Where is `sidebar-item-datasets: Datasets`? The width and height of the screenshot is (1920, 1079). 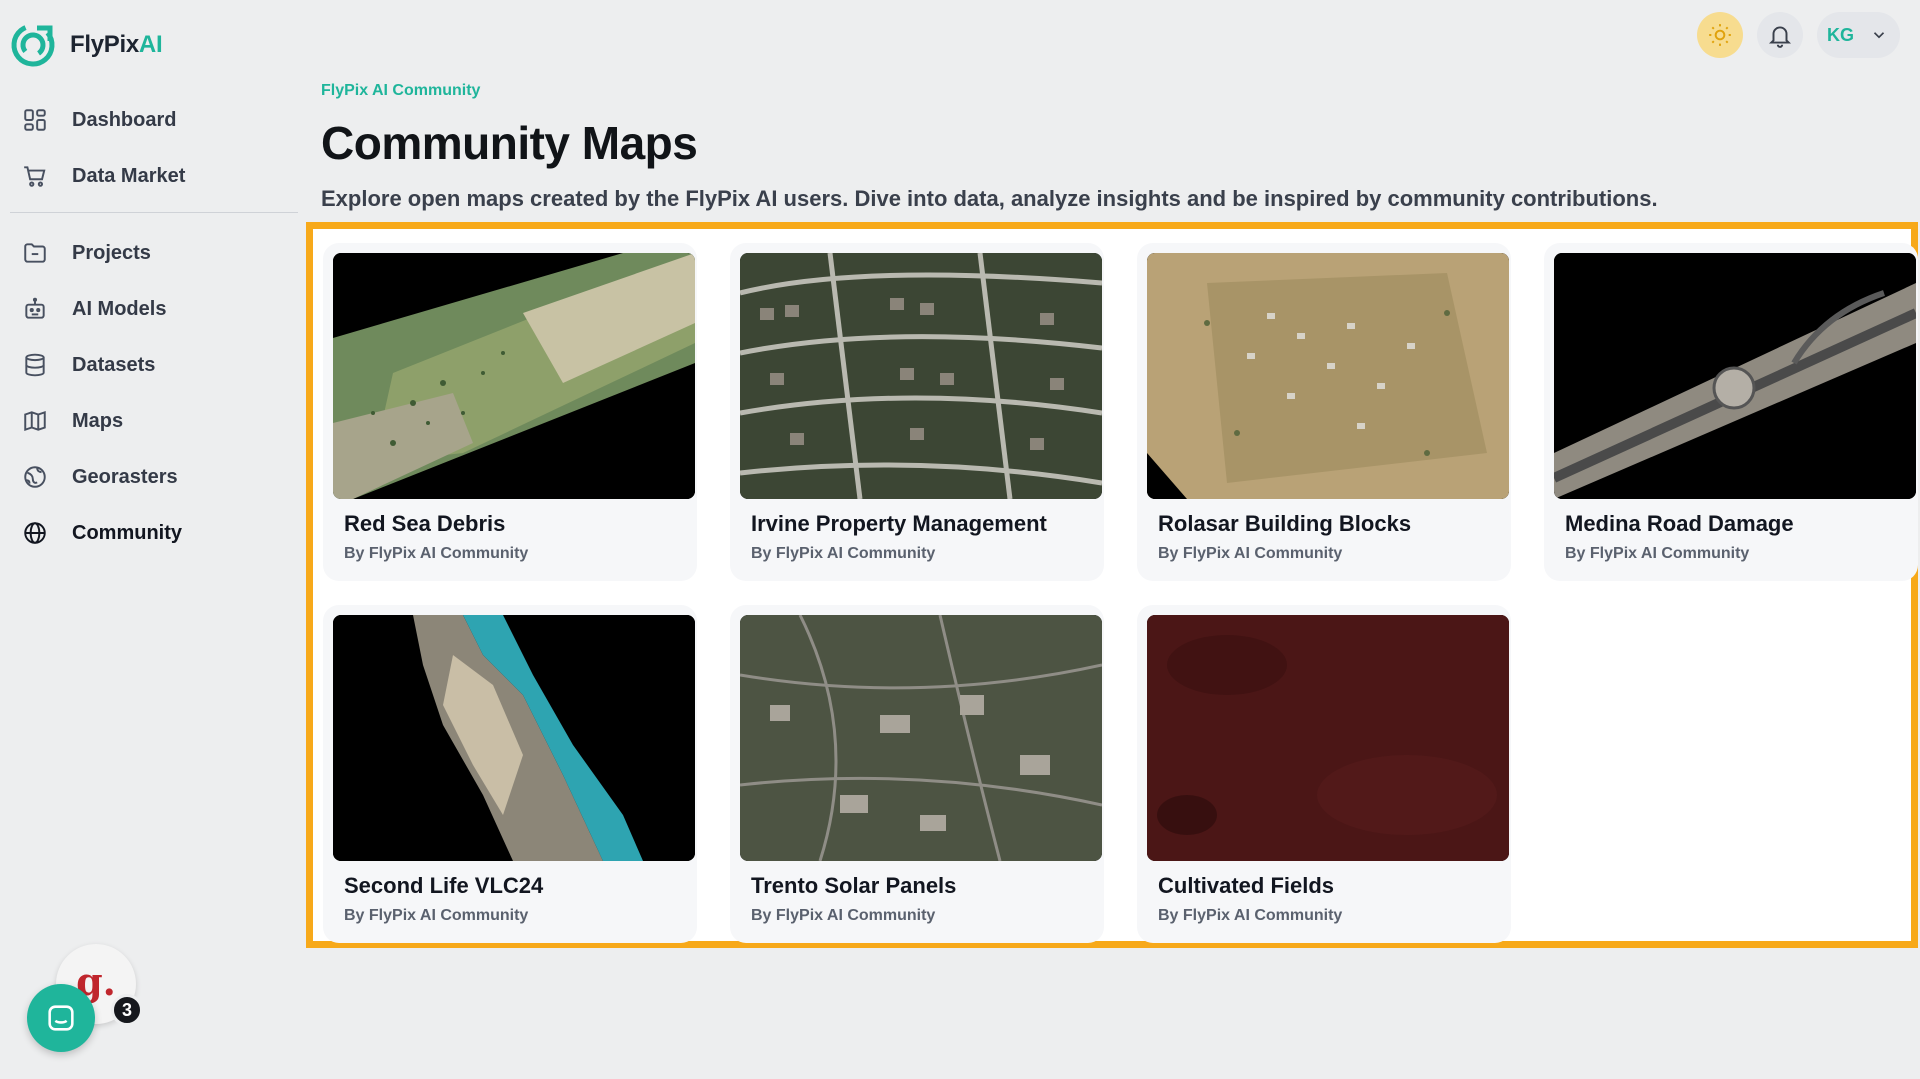
sidebar-item-datasets: Datasets is located at coordinates (154, 365).